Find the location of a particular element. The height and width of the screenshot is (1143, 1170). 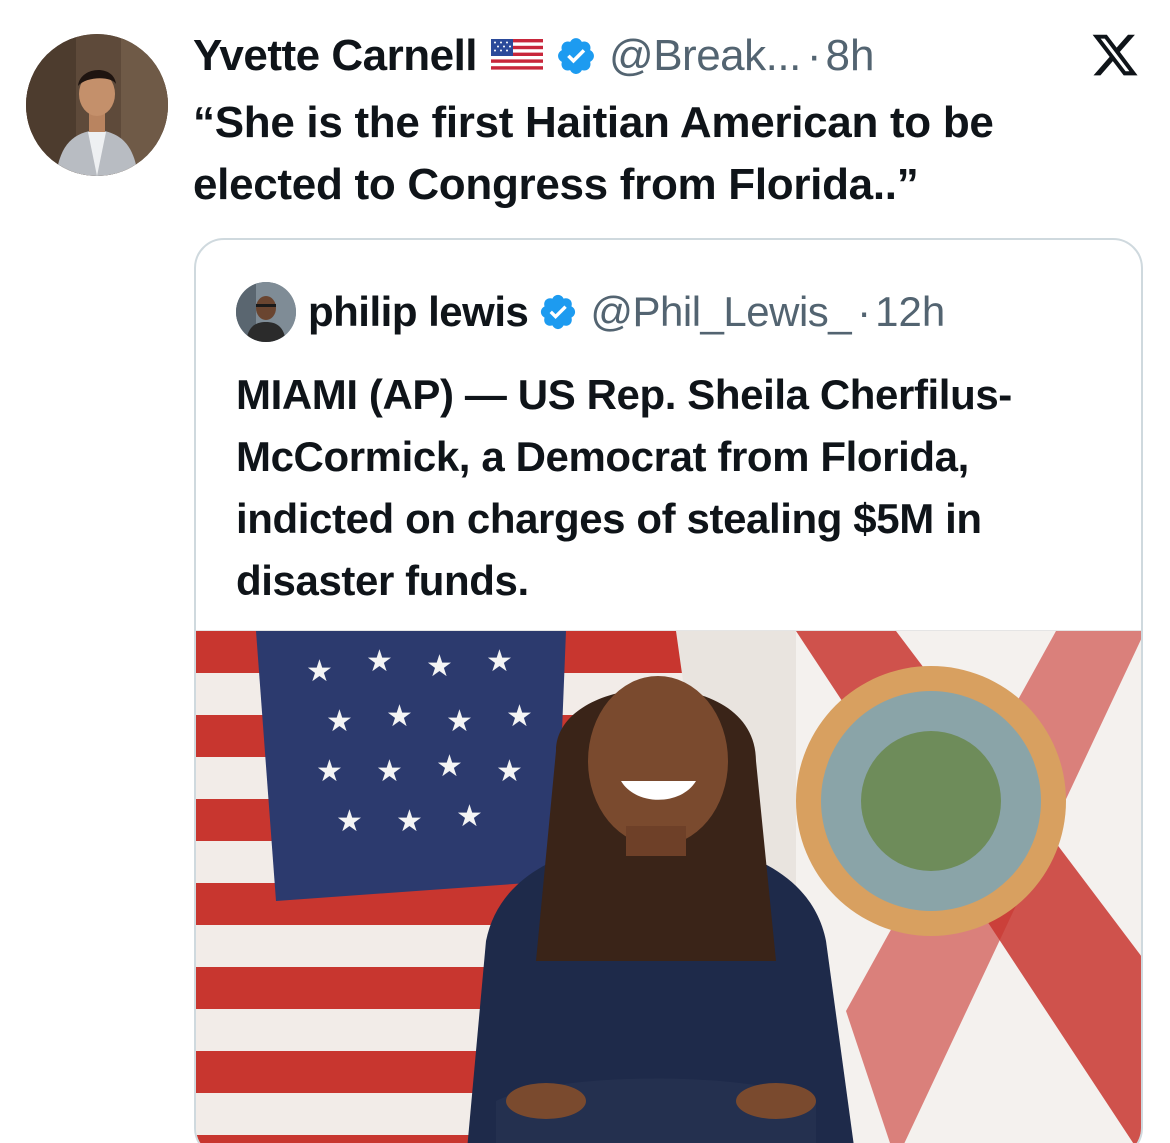

quoted-author-name: philip lewis is located at coordinates (418, 312).